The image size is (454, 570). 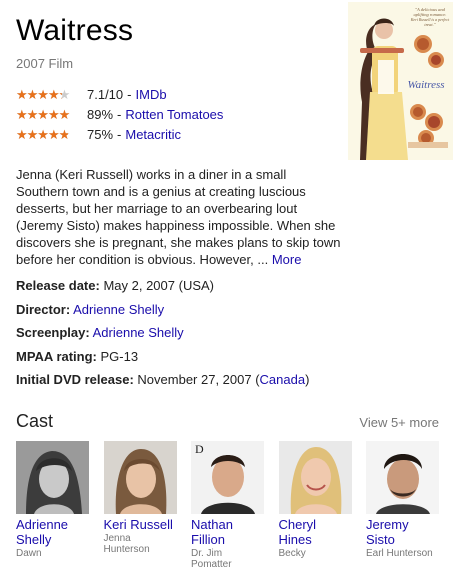 I want to click on cast-name-link: Jeremy Sisto, so click(x=402, y=532).